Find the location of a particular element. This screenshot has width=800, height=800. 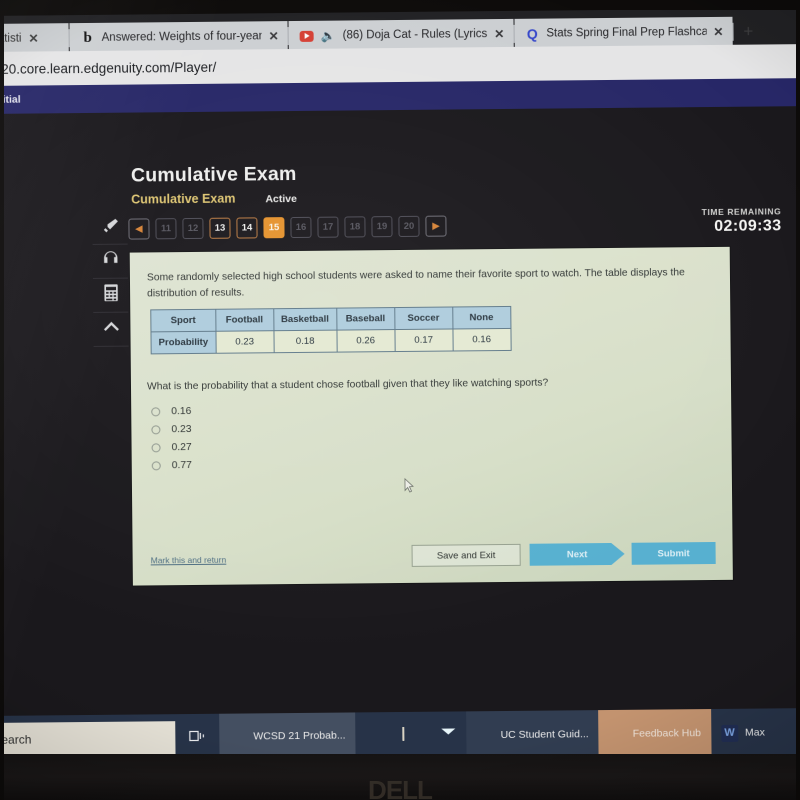

exam-timer: TIME REMAINING 02:09:33 is located at coordinates (742, 221).